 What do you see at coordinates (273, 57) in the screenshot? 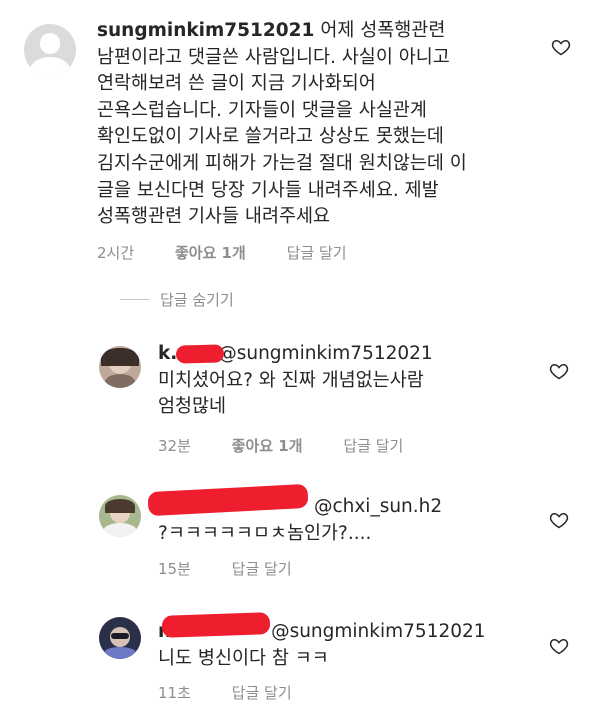
I see `comment-line: 남편이라고 댓글쓴 사람입니다. 사실이 아니고` at bounding box center [273, 57].